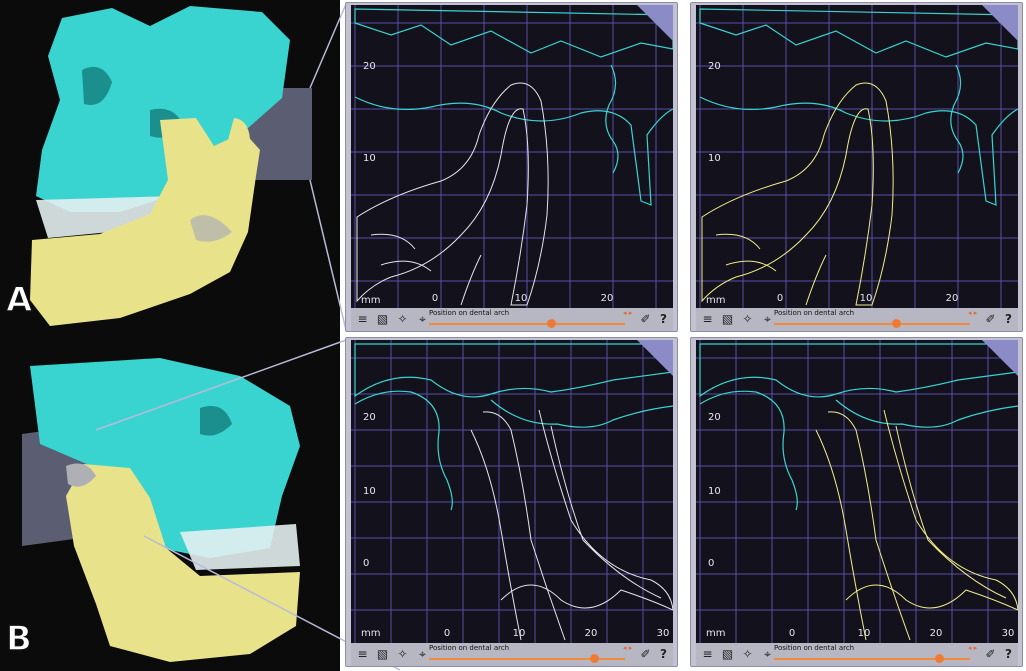  Describe the element at coordinates (18, 639) in the screenshot. I see `figure-label-b: B` at that location.